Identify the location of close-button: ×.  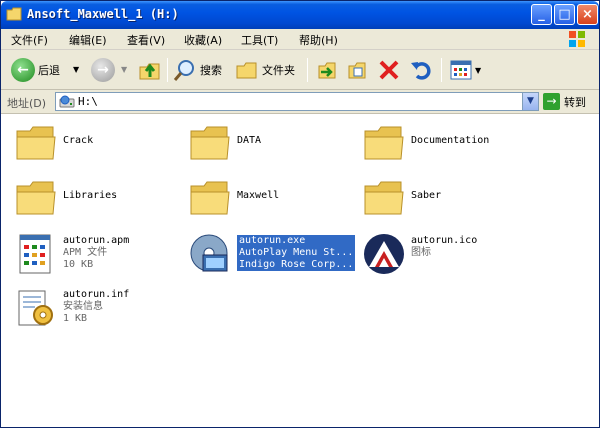
(587, 14).